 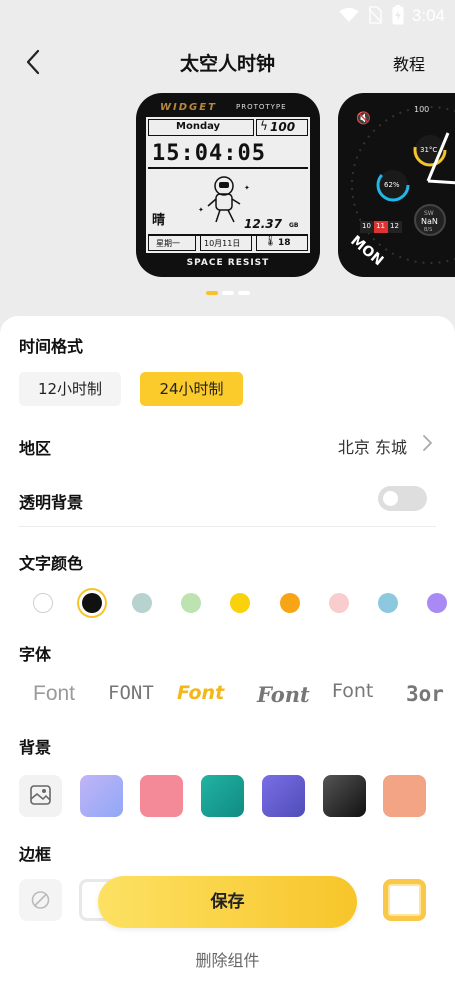 I want to click on region-value: 北京 东城, so click(x=372, y=446).